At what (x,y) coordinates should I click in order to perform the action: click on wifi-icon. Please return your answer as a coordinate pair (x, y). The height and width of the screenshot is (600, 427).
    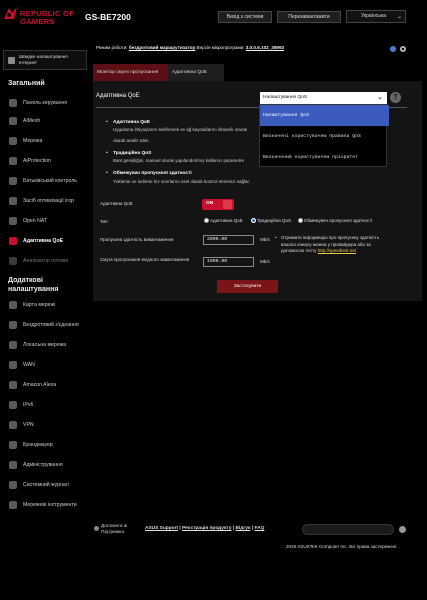
    Looking at the image, I should click on (13, 325).